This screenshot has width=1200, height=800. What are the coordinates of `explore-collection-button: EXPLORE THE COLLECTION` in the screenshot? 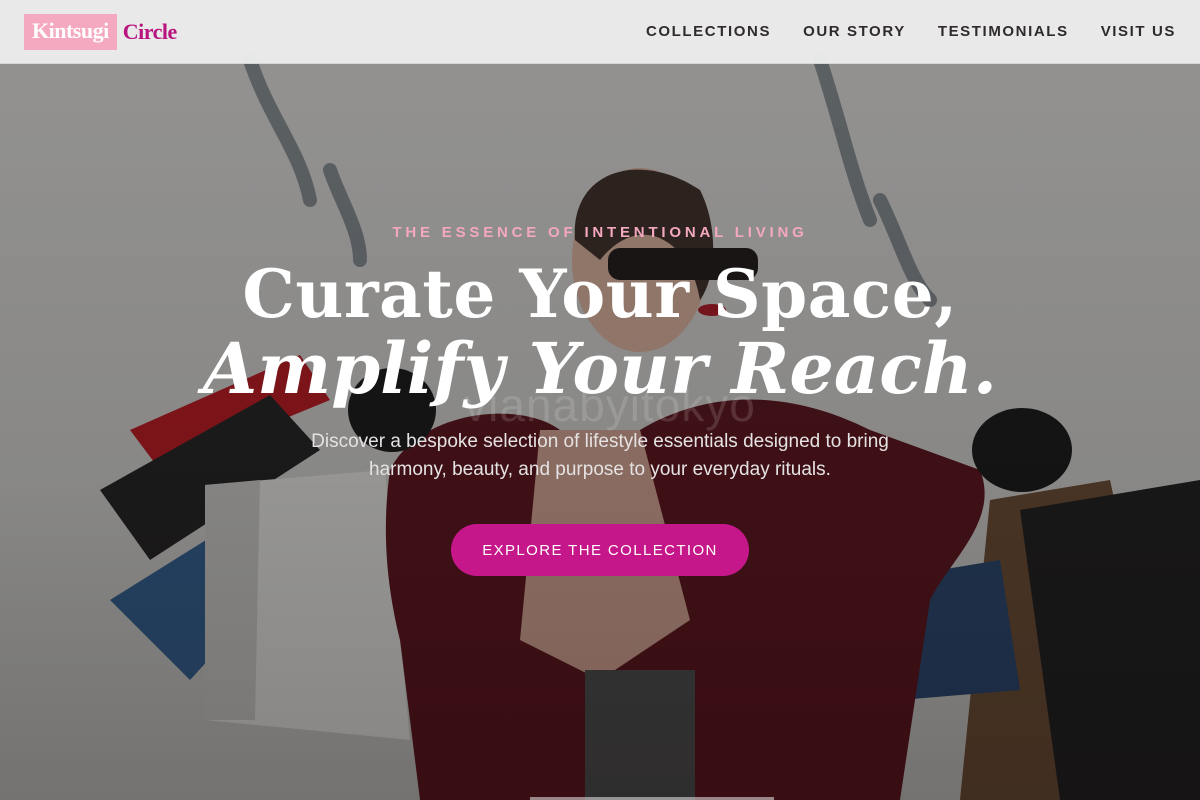 It's located at (600, 550).